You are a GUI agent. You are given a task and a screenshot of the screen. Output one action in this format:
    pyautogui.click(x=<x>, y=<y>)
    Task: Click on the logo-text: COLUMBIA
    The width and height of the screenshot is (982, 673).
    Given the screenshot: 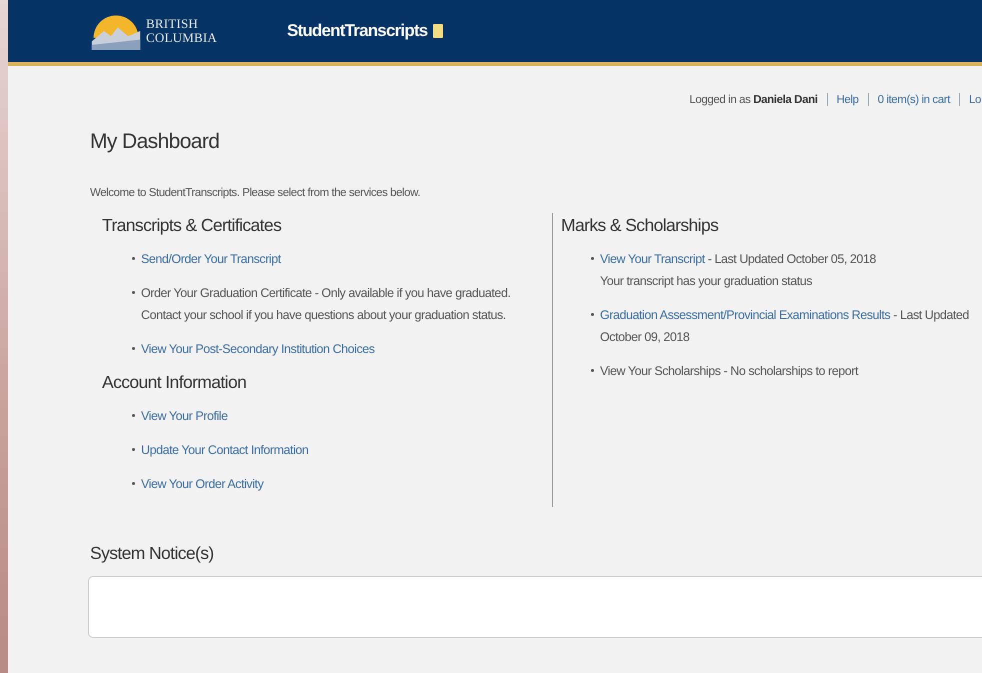 What is the action you would take?
    pyautogui.click(x=181, y=38)
    